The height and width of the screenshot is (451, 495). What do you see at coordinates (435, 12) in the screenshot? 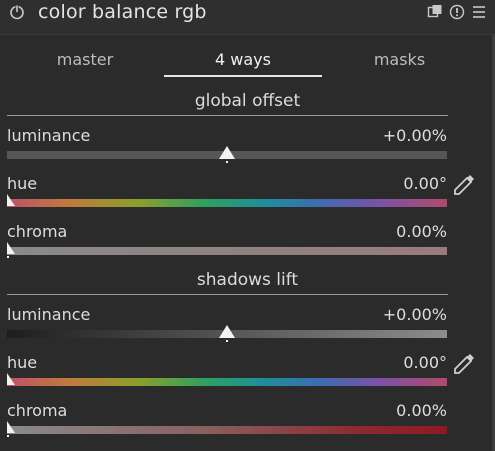
I see `presets-icon` at bounding box center [435, 12].